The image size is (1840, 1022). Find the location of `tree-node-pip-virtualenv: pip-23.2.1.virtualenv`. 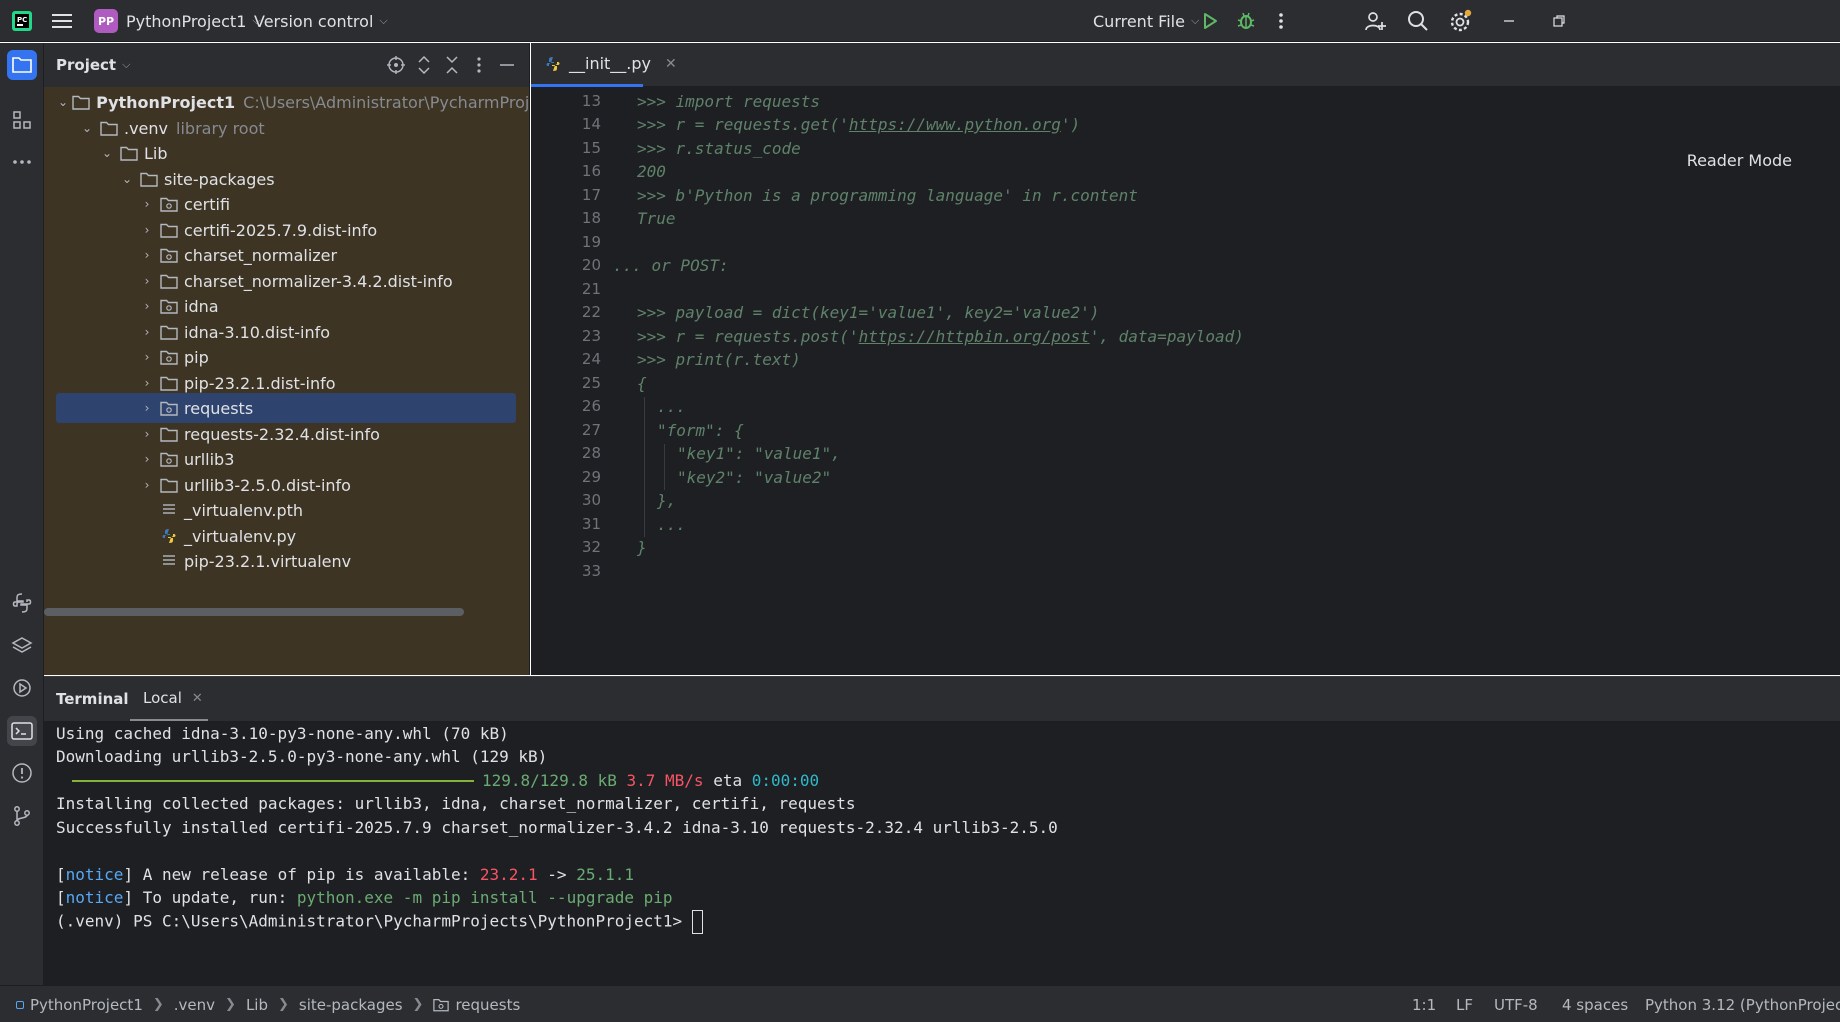

tree-node-pip-virtualenv: pip-23.2.1.virtualenv is located at coordinates (286, 561).